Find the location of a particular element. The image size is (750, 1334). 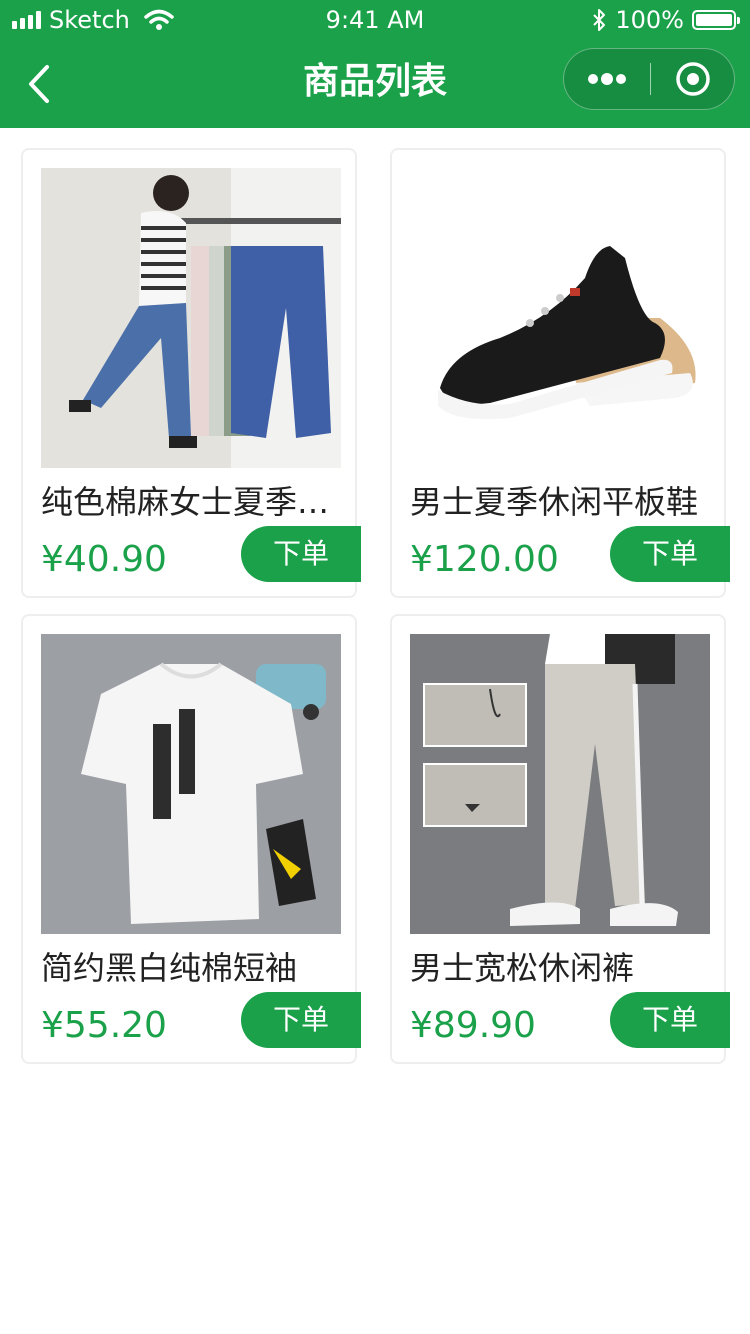

product-price: ¥55.20 is located at coordinates (104, 1025).